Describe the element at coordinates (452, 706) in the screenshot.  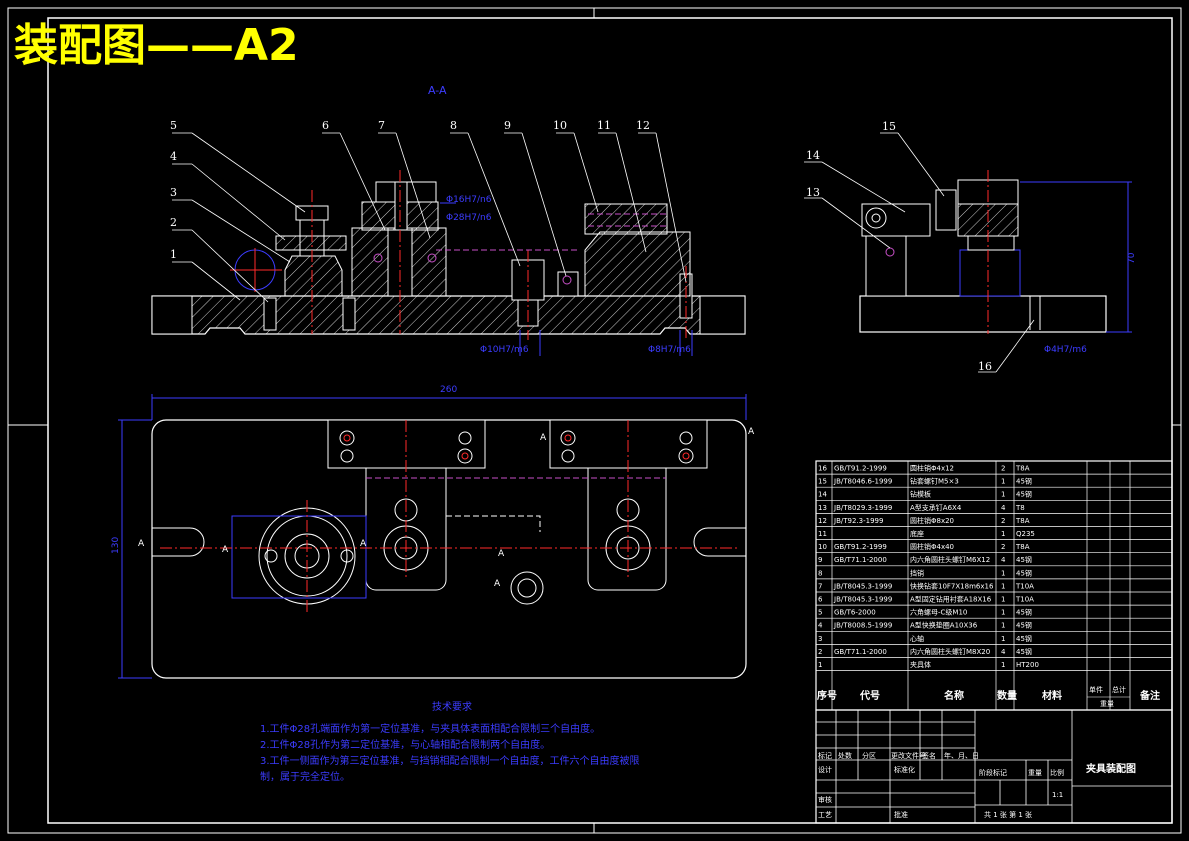
I see `tech-heading: 技术要求` at that location.